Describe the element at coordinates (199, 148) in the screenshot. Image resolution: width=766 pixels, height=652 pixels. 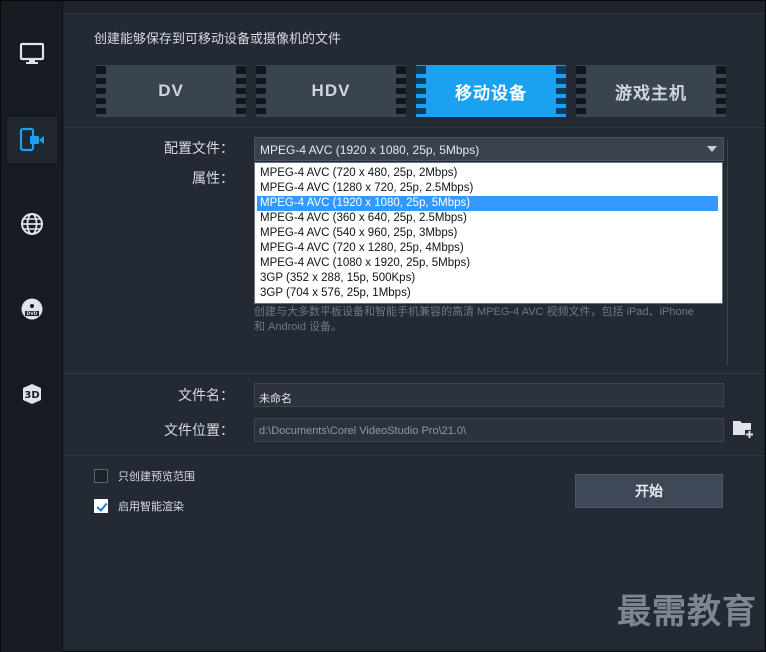
I see `profile-label: 配置文件：` at that location.